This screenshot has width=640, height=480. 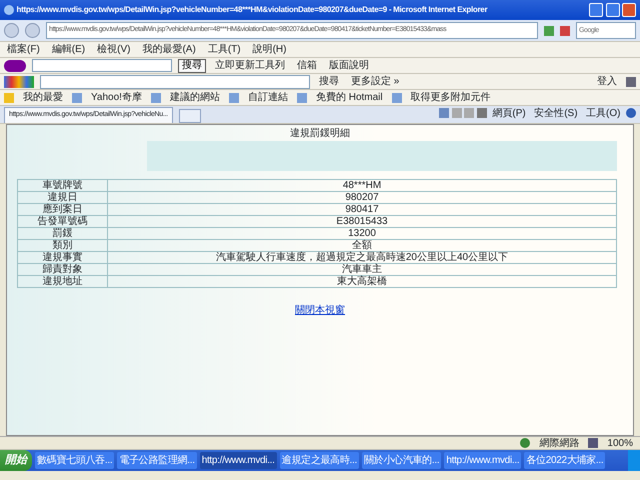 What do you see at coordinates (320, 310) in the screenshot?
I see `close-window-link: 關閉本視窗` at bounding box center [320, 310].